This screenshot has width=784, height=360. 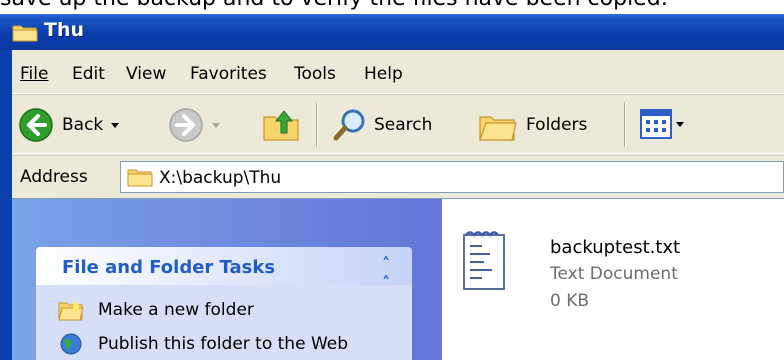 What do you see at coordinates (115, 125) in the screenshot?
I see `back-dropdown-icon` at bounding box center [115, 125].